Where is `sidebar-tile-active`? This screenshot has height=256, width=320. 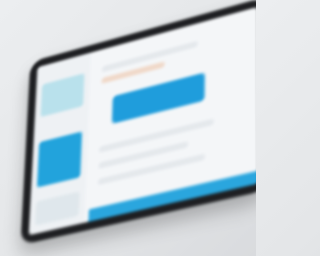
sidebar-tile-active is located at coordinates (59, 159).